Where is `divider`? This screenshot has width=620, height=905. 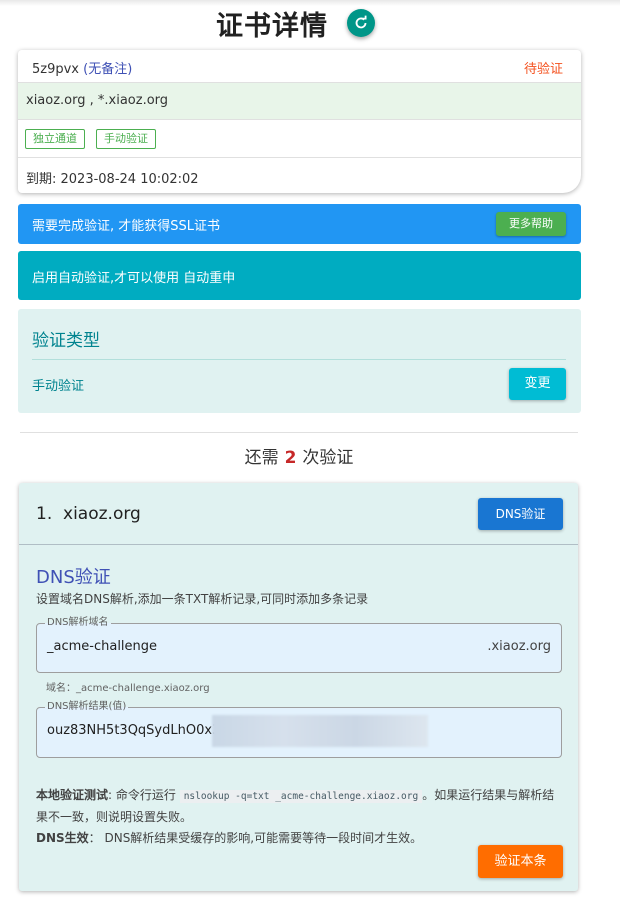
divider is located at coordinates (299, 359).